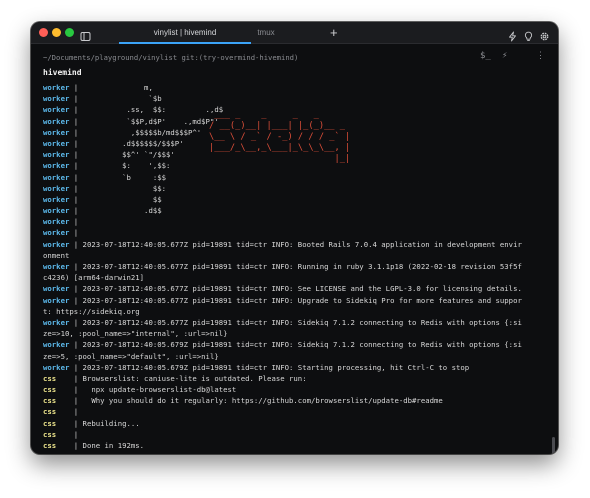 This screenshot has height=498, width=590. Describe the element at coordinates (334, 33) in the screenshot. I see `new-tab-button: +` at that location.